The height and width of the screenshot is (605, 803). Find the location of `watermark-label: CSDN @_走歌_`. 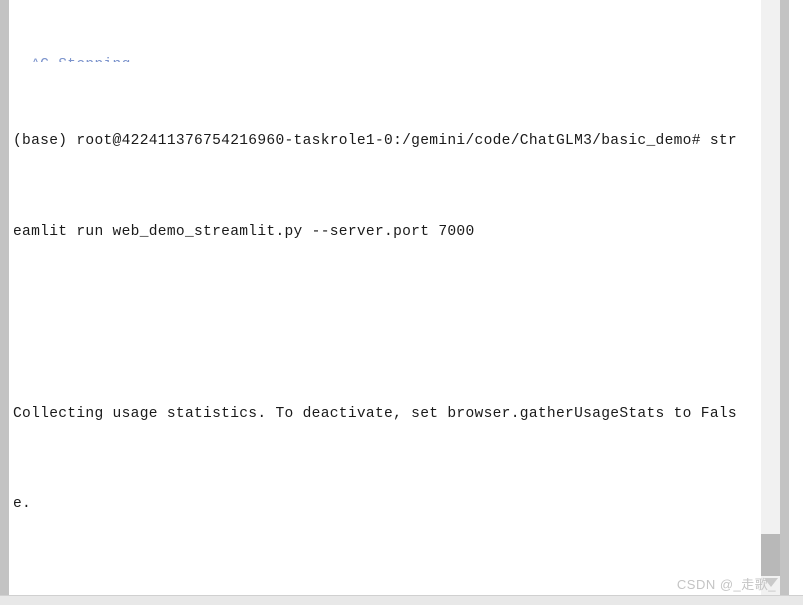

watermark-label: CSDN @_走歌_ is located at coordinates (726, 584).